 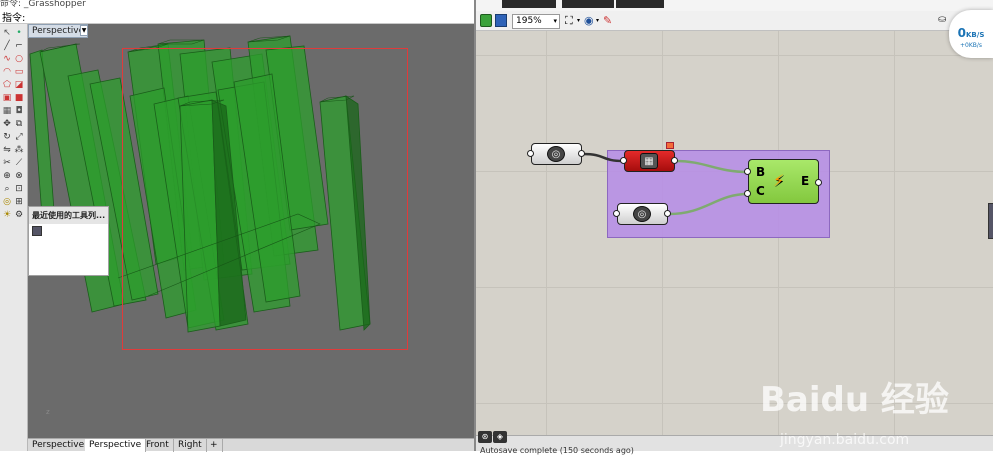 What do you see at coordinates (569, 21) in the screenshot?
I see `zoom-extents-icon: ⛶` at bounding box center [569, 21].